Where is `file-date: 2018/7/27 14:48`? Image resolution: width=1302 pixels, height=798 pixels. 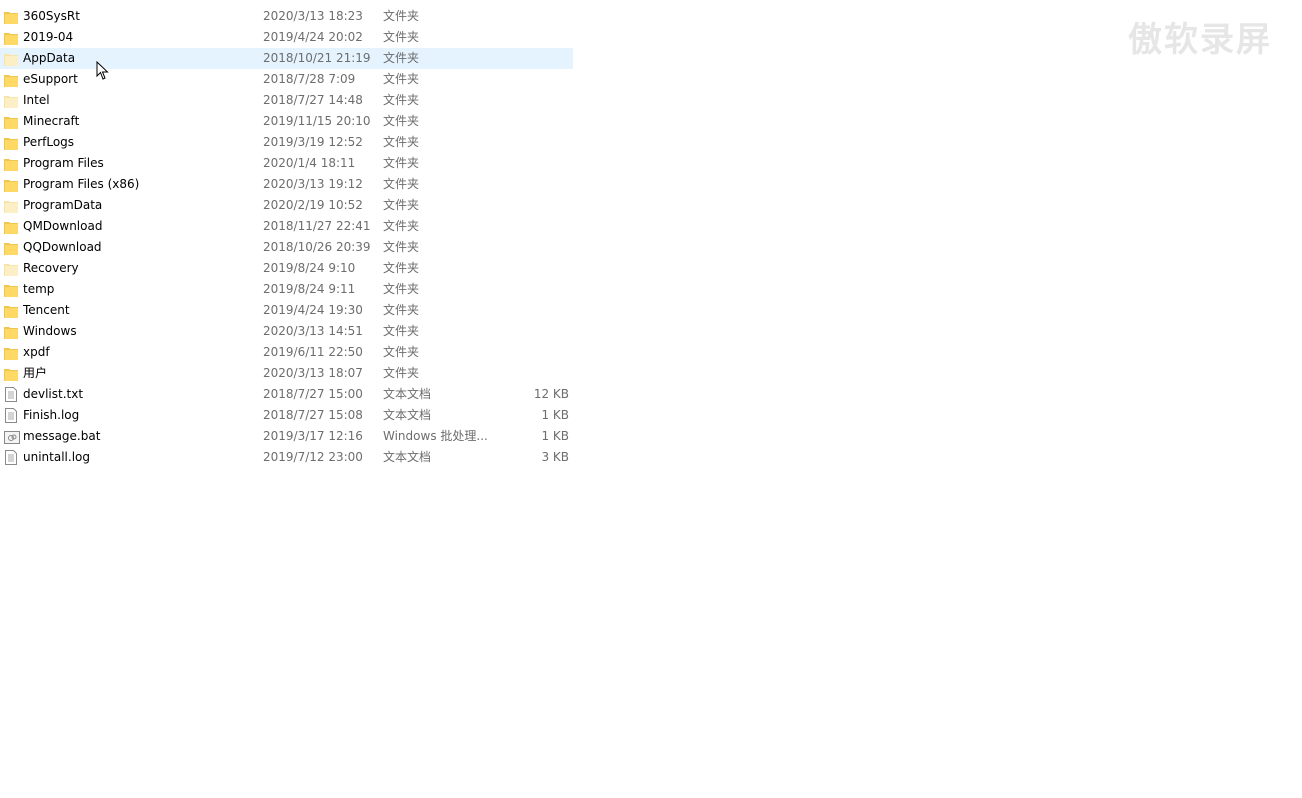 file-date: 2018/7/27 14:48 is located at coordinates (313, 100).